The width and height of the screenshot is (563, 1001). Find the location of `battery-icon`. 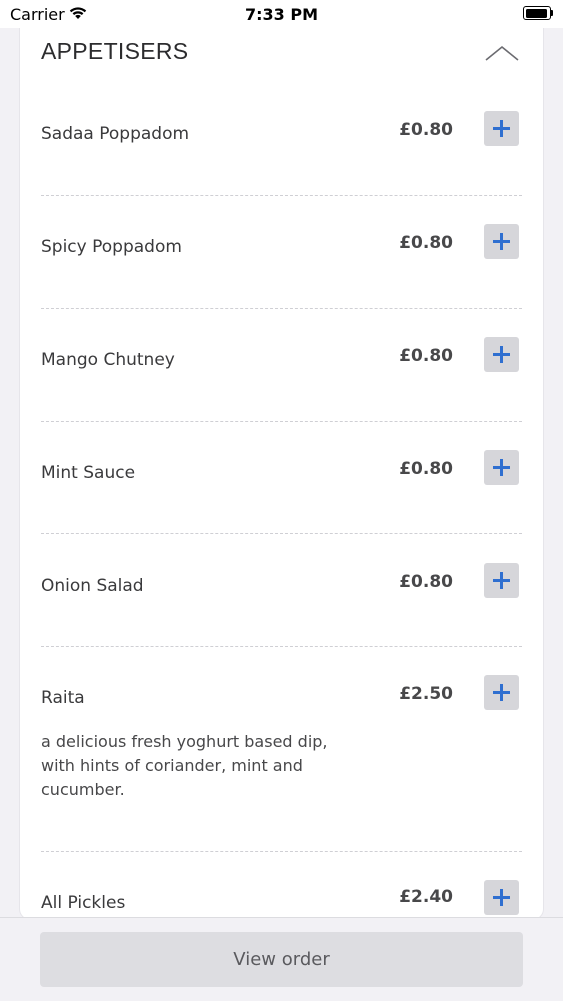

battery-icon is located at coordinates (538, 13).